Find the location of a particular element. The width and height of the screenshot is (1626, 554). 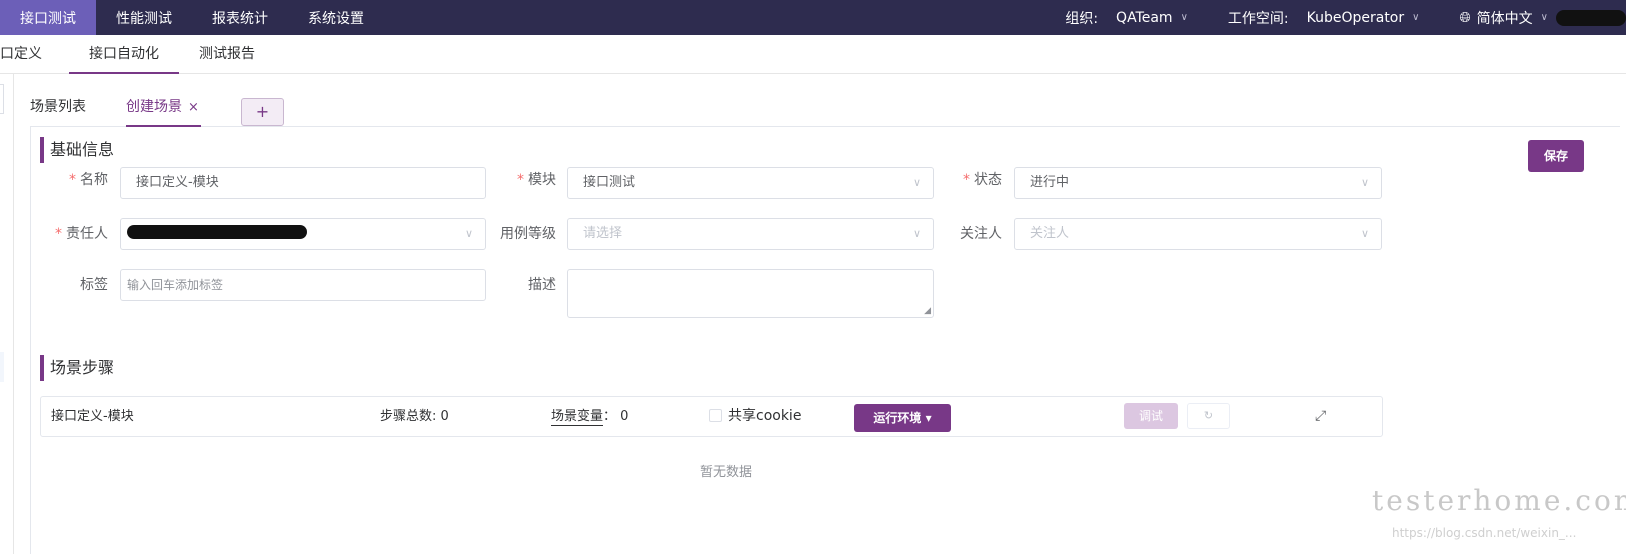

owner-select: ∨ is located at coordinates (303, 234).